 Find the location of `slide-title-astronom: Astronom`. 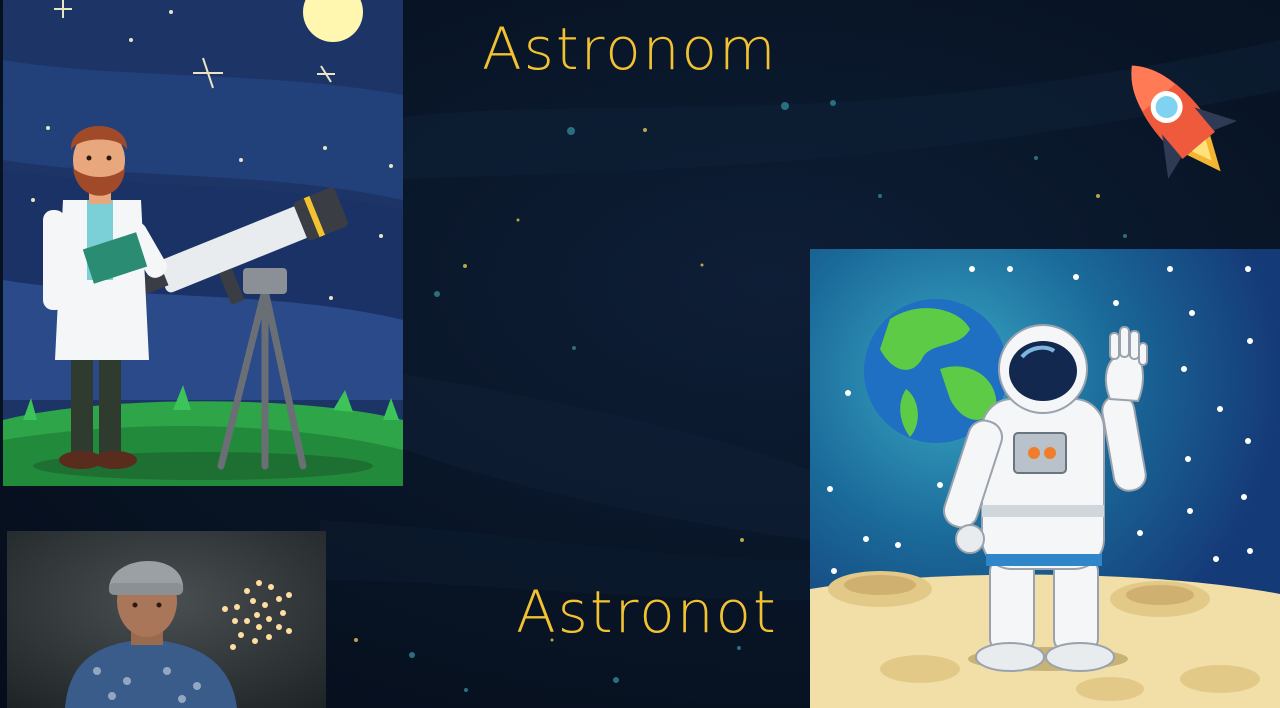

slide-title-astronom: Astronom is located at coordinates (630, 49).